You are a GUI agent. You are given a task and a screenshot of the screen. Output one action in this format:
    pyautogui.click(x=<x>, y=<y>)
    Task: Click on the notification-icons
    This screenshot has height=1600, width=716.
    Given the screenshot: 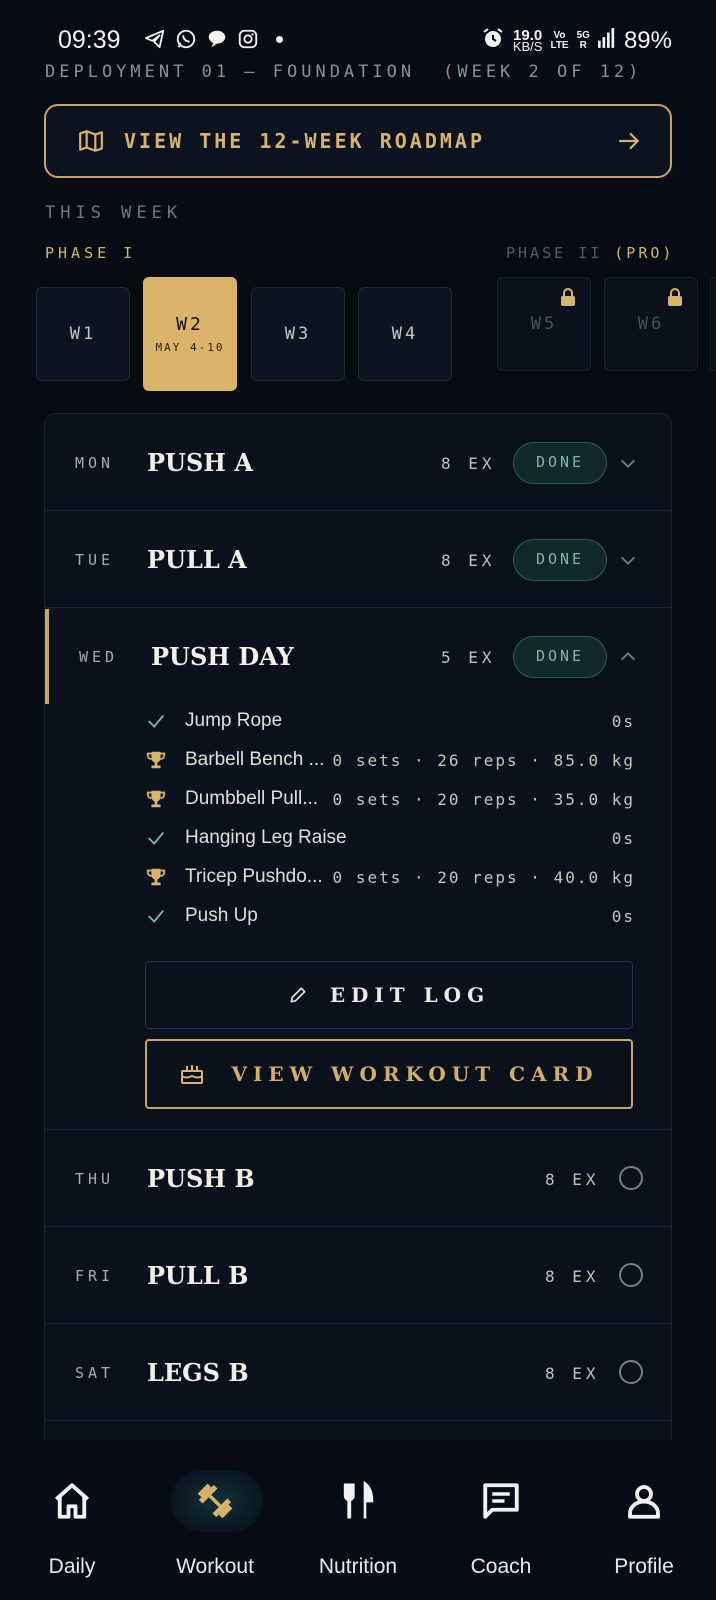 What is the action you would take?
    pyautogui.click(x=213, y=39)
    